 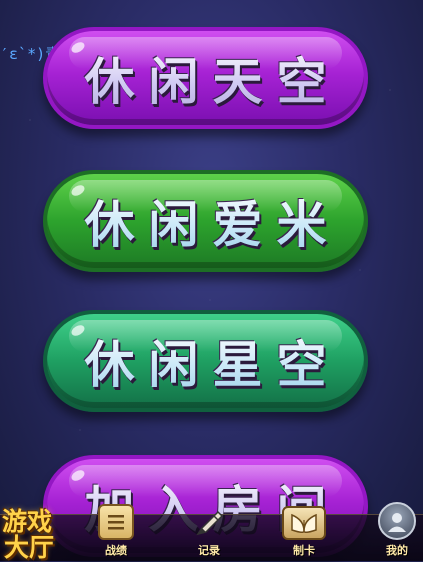 I want to click on nav-label: 制卡, so click(x=304, y=550).